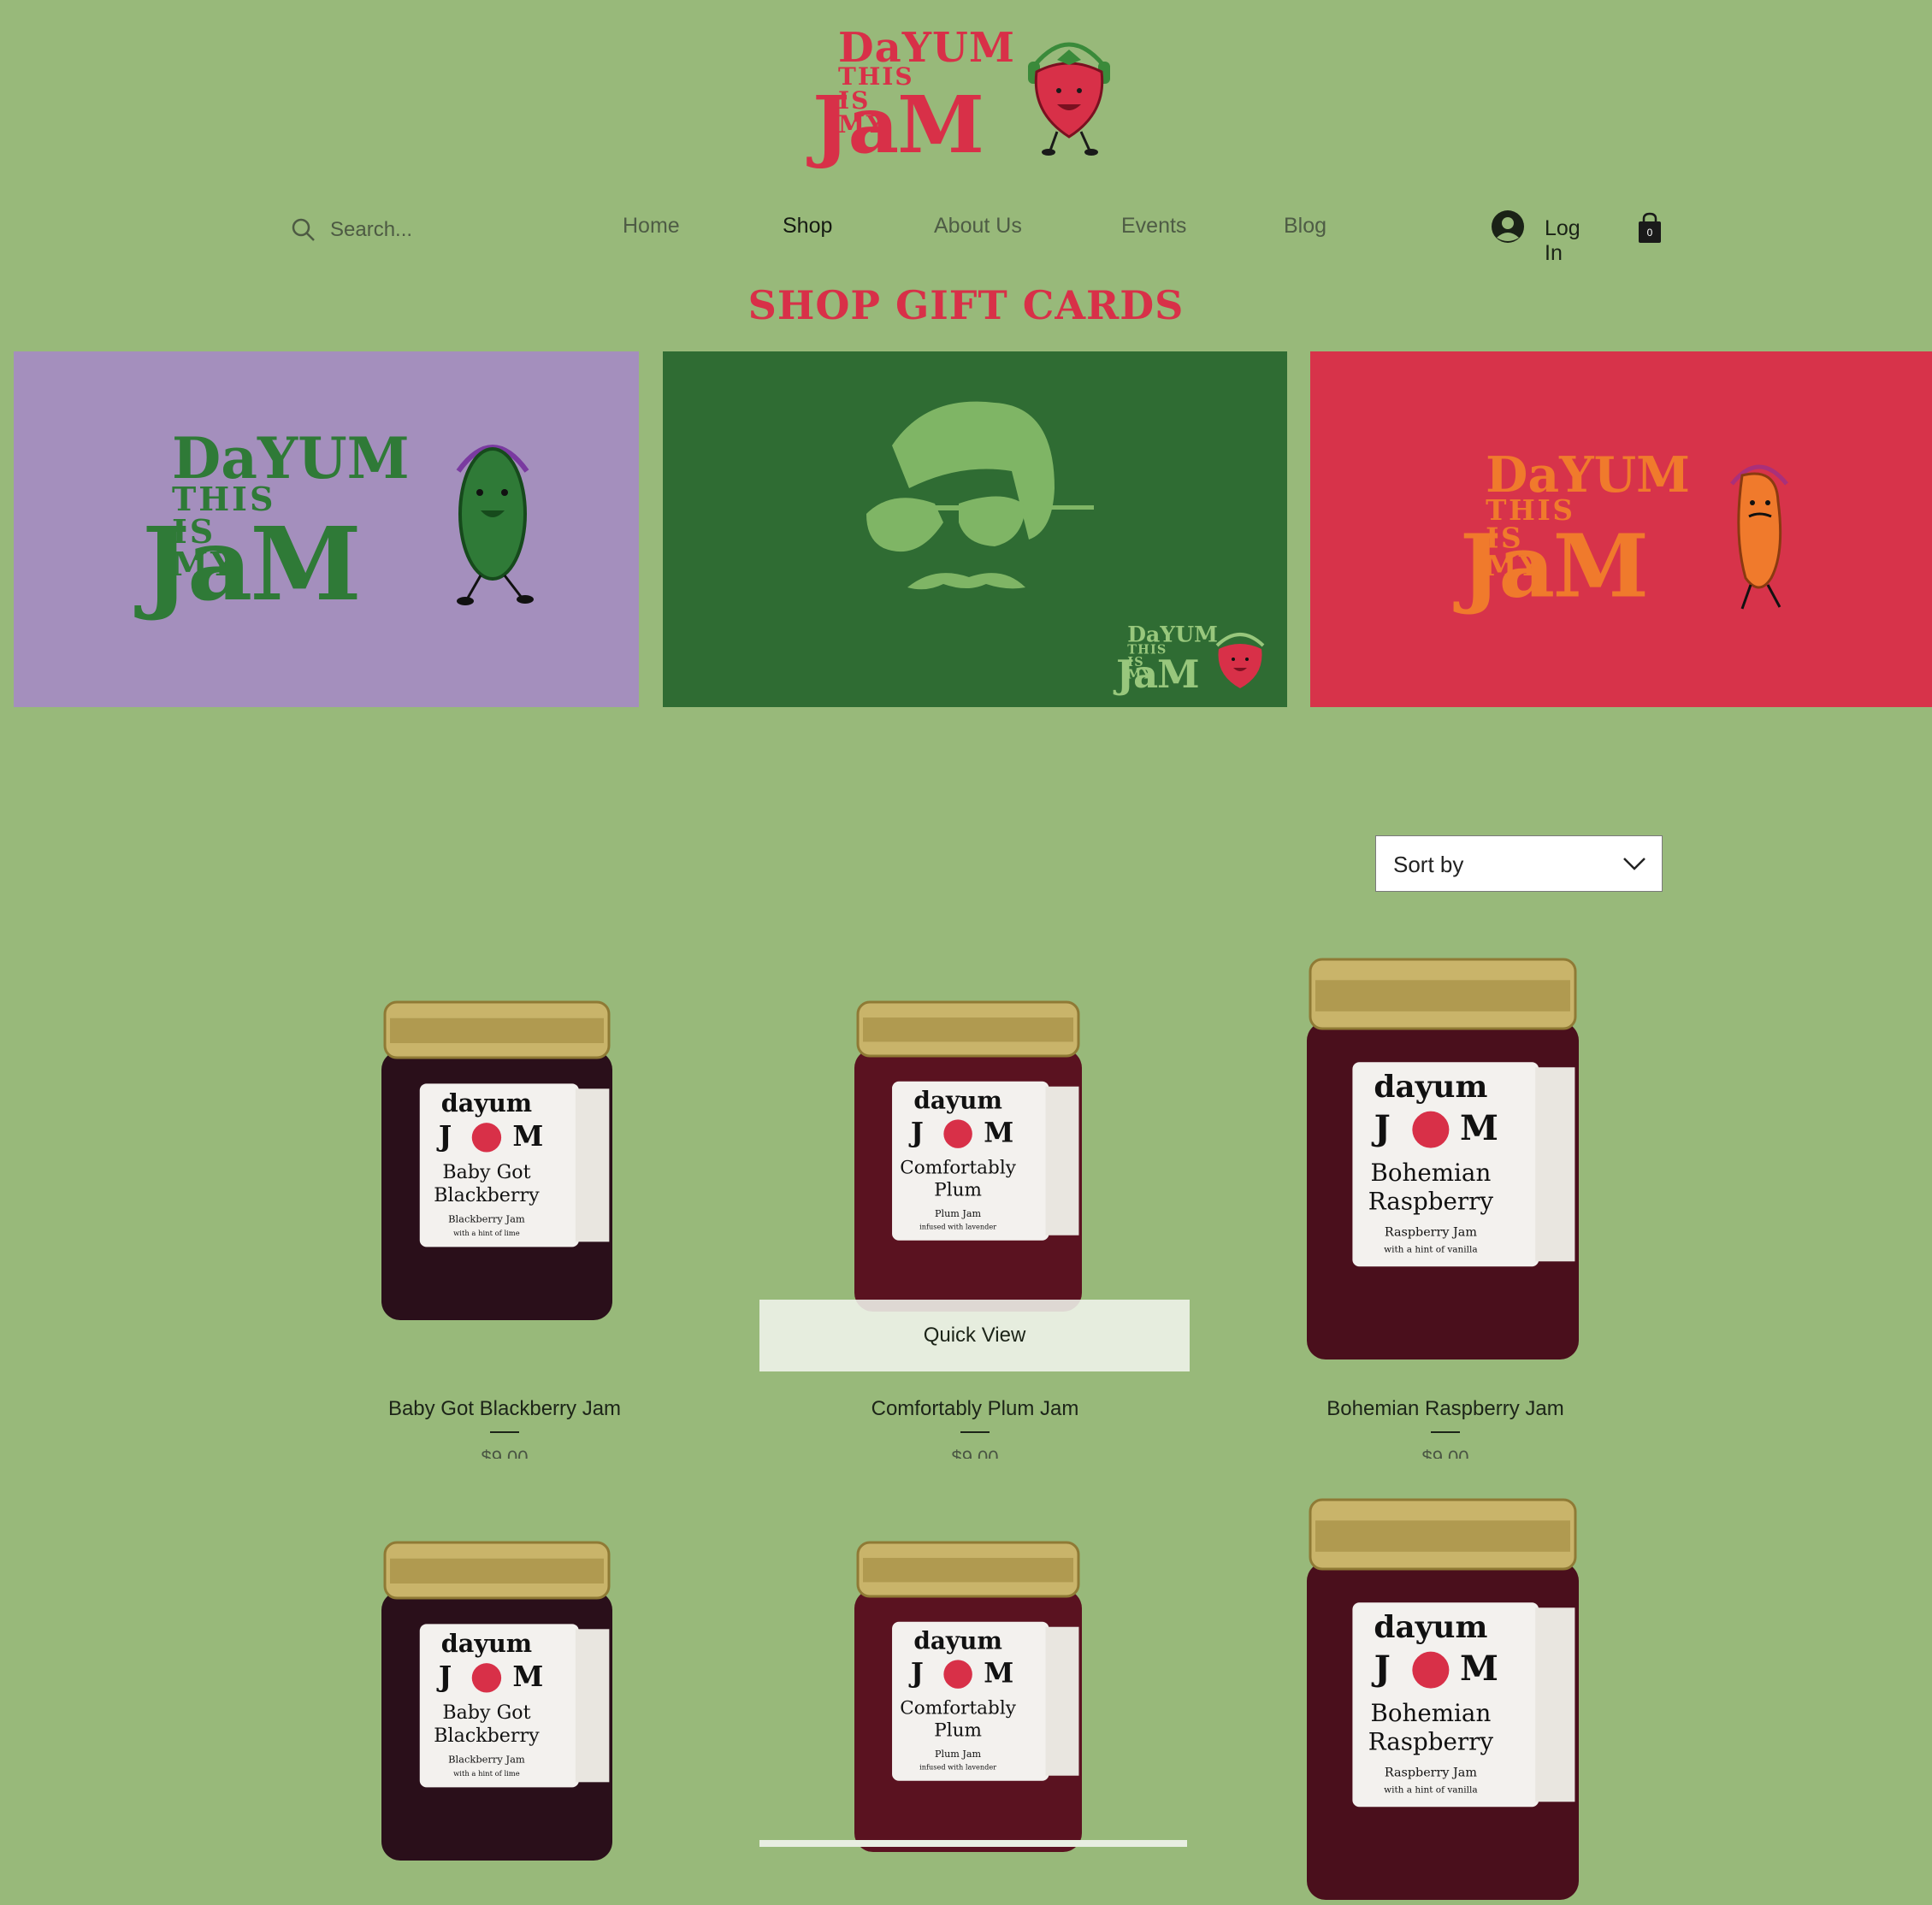 The image size is (1932, 1905). I want to click on cart-button: 0, so click(1649, 228).